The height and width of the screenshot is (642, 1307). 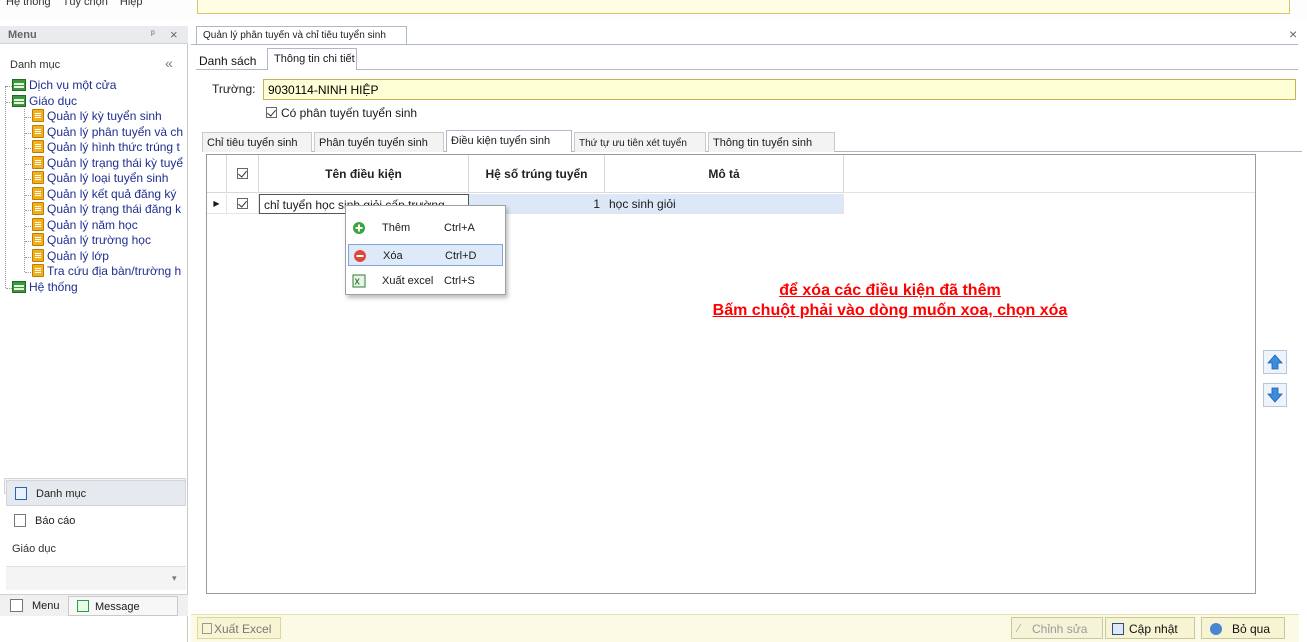 I want to click on edit-button: ∕ Chỉnh sửa, so click(x=1057, y=628).